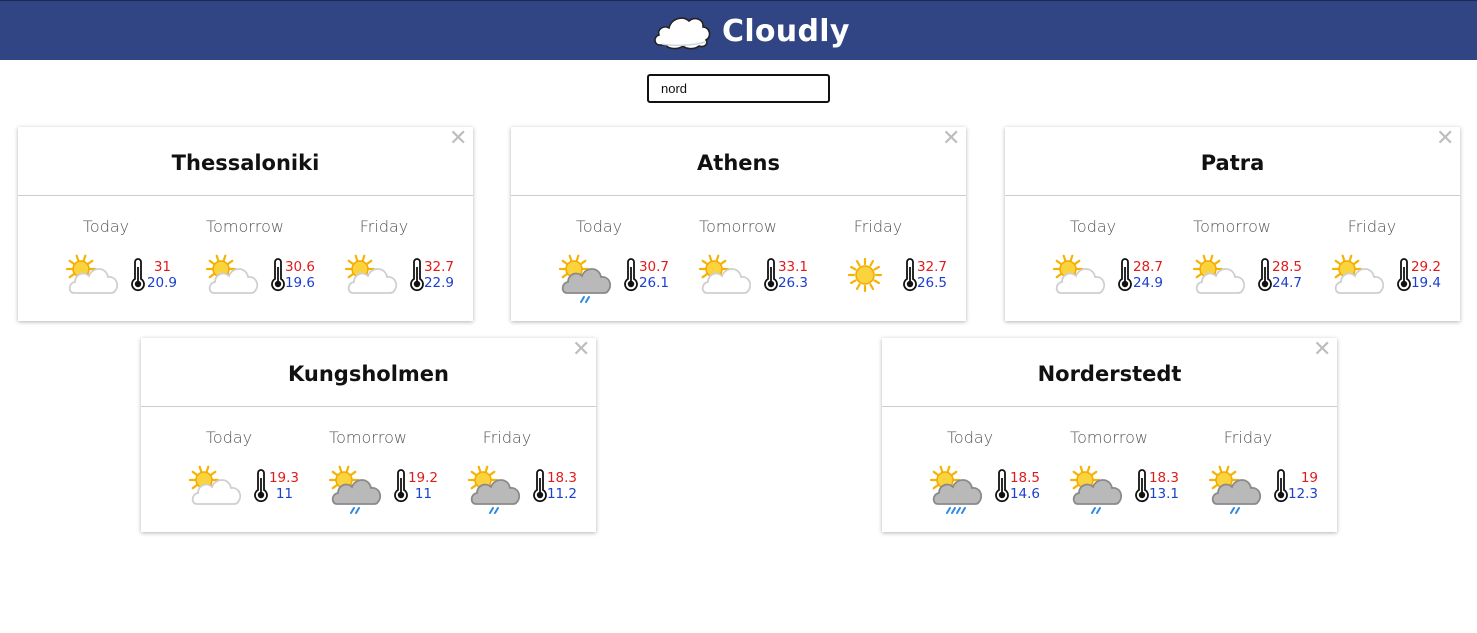 This screenshot has height=633, width=1477. Describe the element at coordinates (1425, 267) in the screenshot. I see `high-temp: 29.2` at that location.